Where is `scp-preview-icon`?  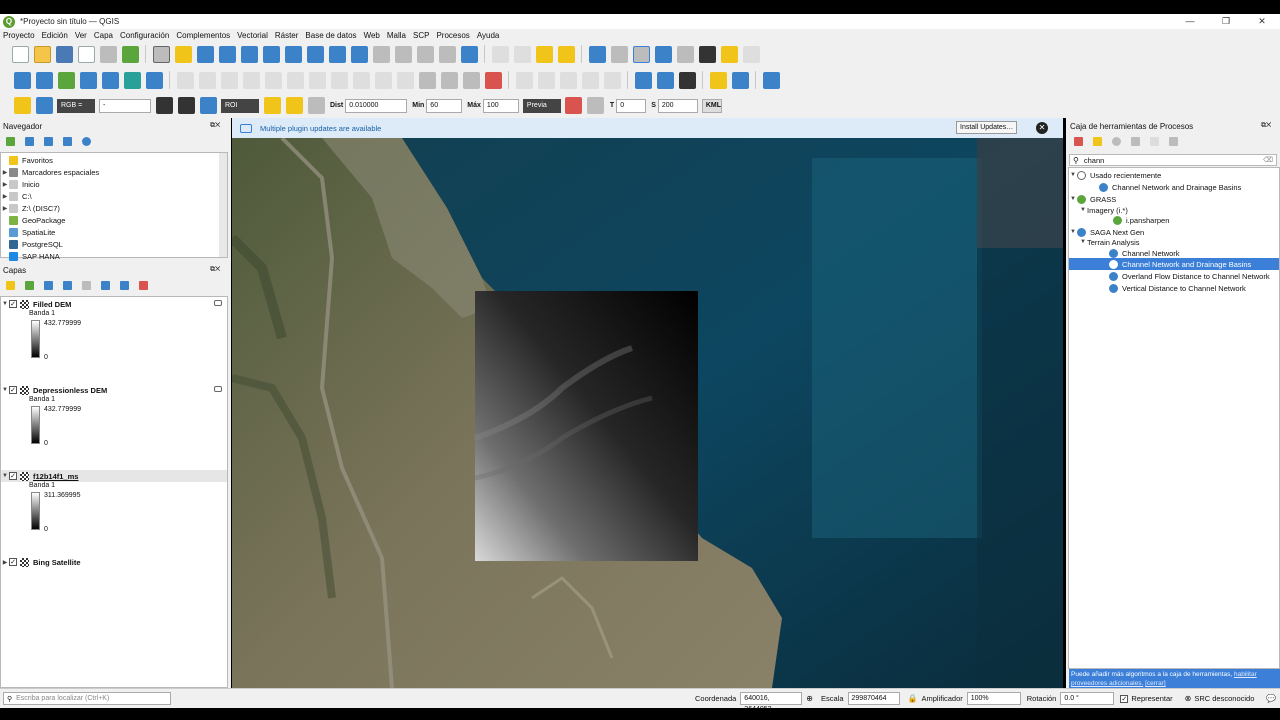 scp-preview-icon is located at coordinates (574, 105).